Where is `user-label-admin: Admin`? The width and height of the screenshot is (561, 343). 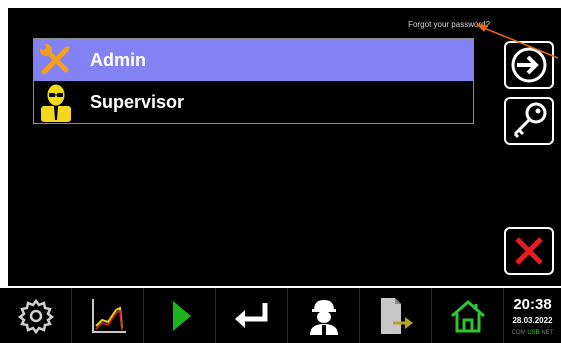
user-label-admin: Admin is located at coordinates (118, 59).